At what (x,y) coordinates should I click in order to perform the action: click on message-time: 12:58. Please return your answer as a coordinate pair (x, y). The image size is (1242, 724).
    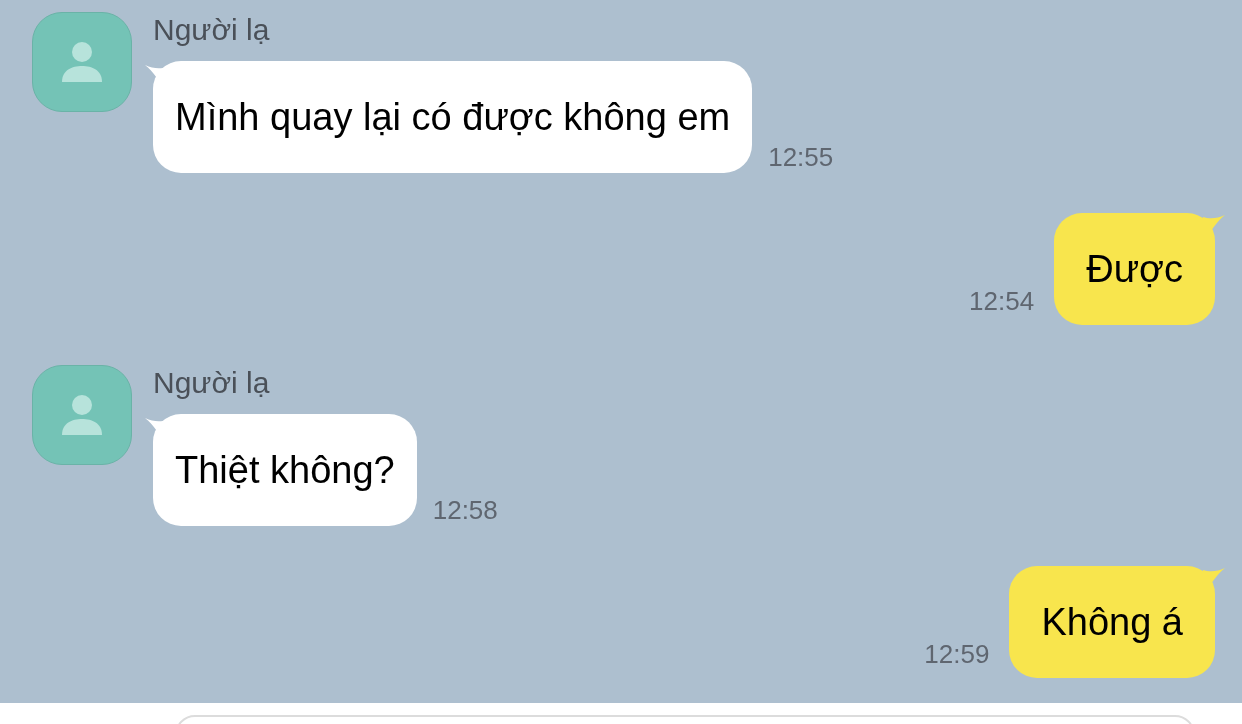
    Looking at the image, I should click on (465, 510).